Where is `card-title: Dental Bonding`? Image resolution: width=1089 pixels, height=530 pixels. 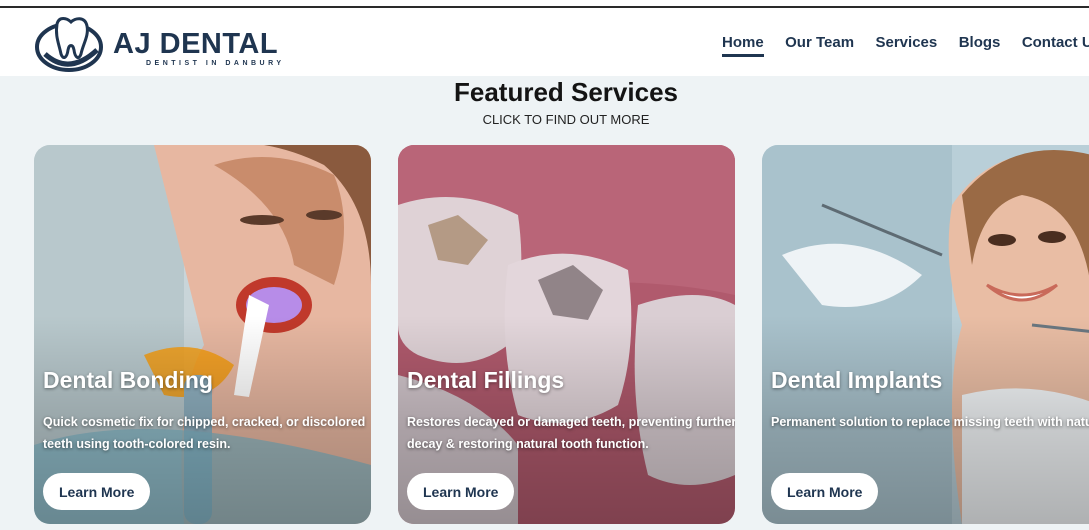
card-title: Dental Bonding is located at coordinates (128, 380).